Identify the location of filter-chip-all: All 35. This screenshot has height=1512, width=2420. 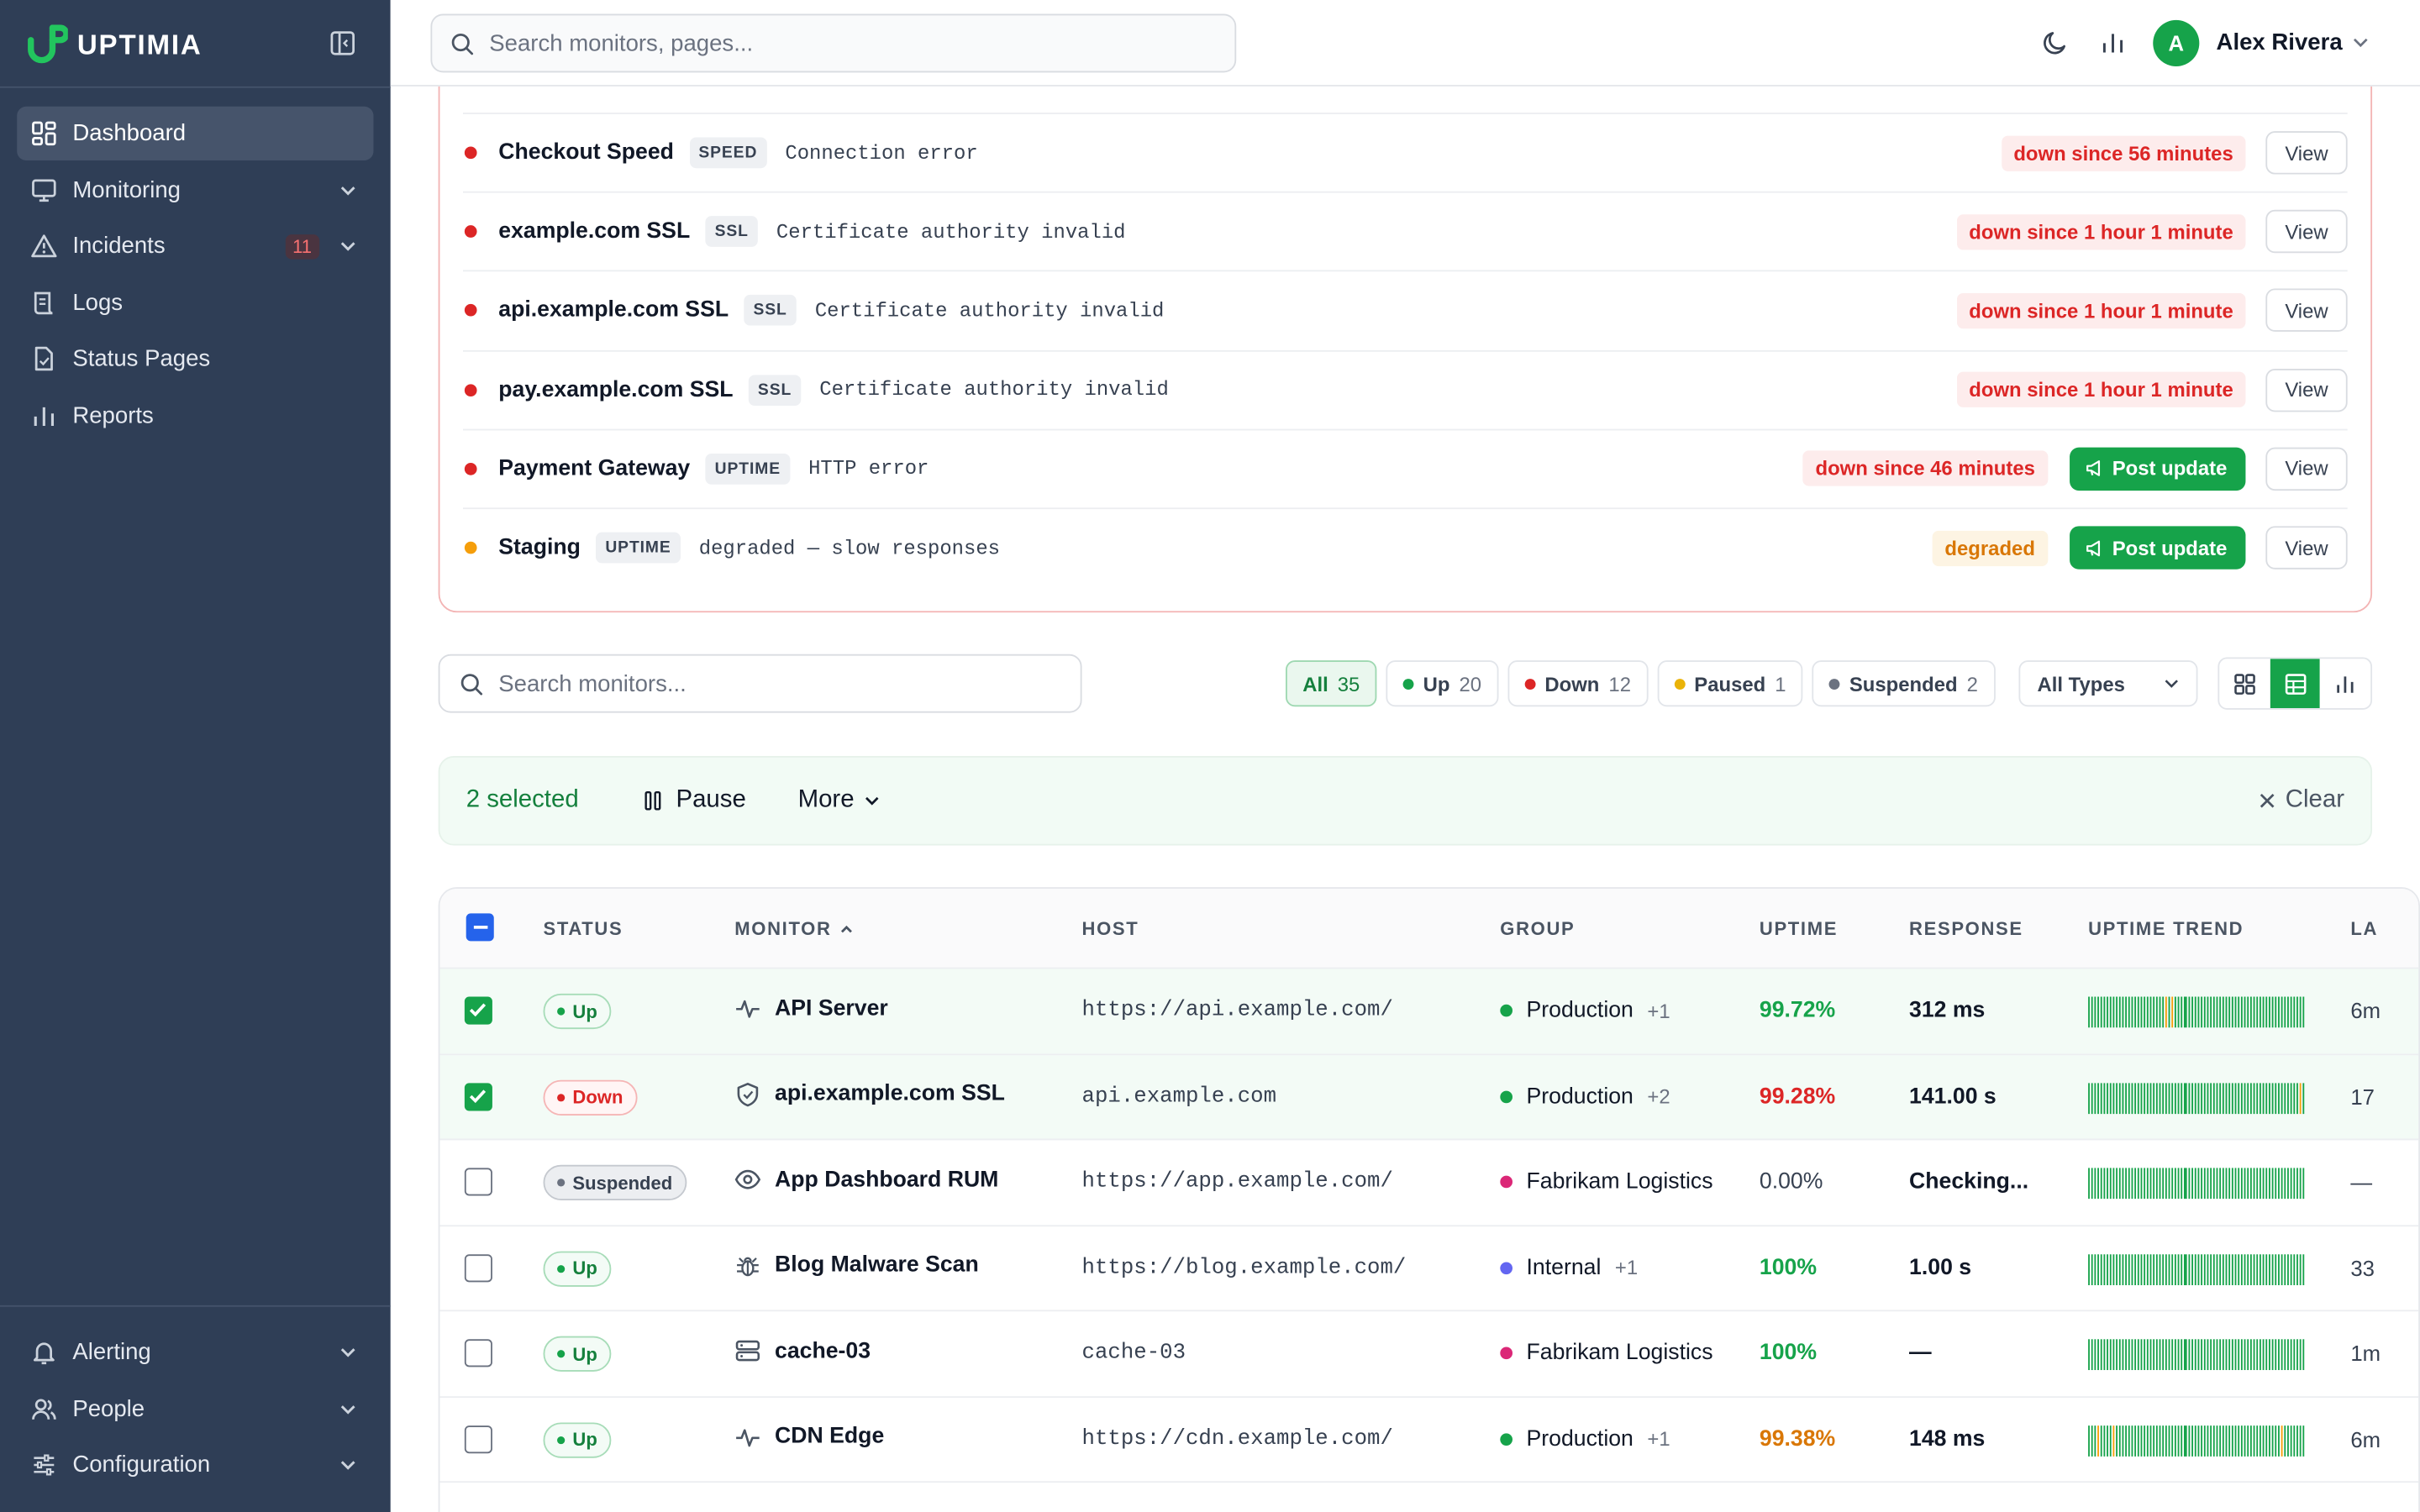
(1331, 683).